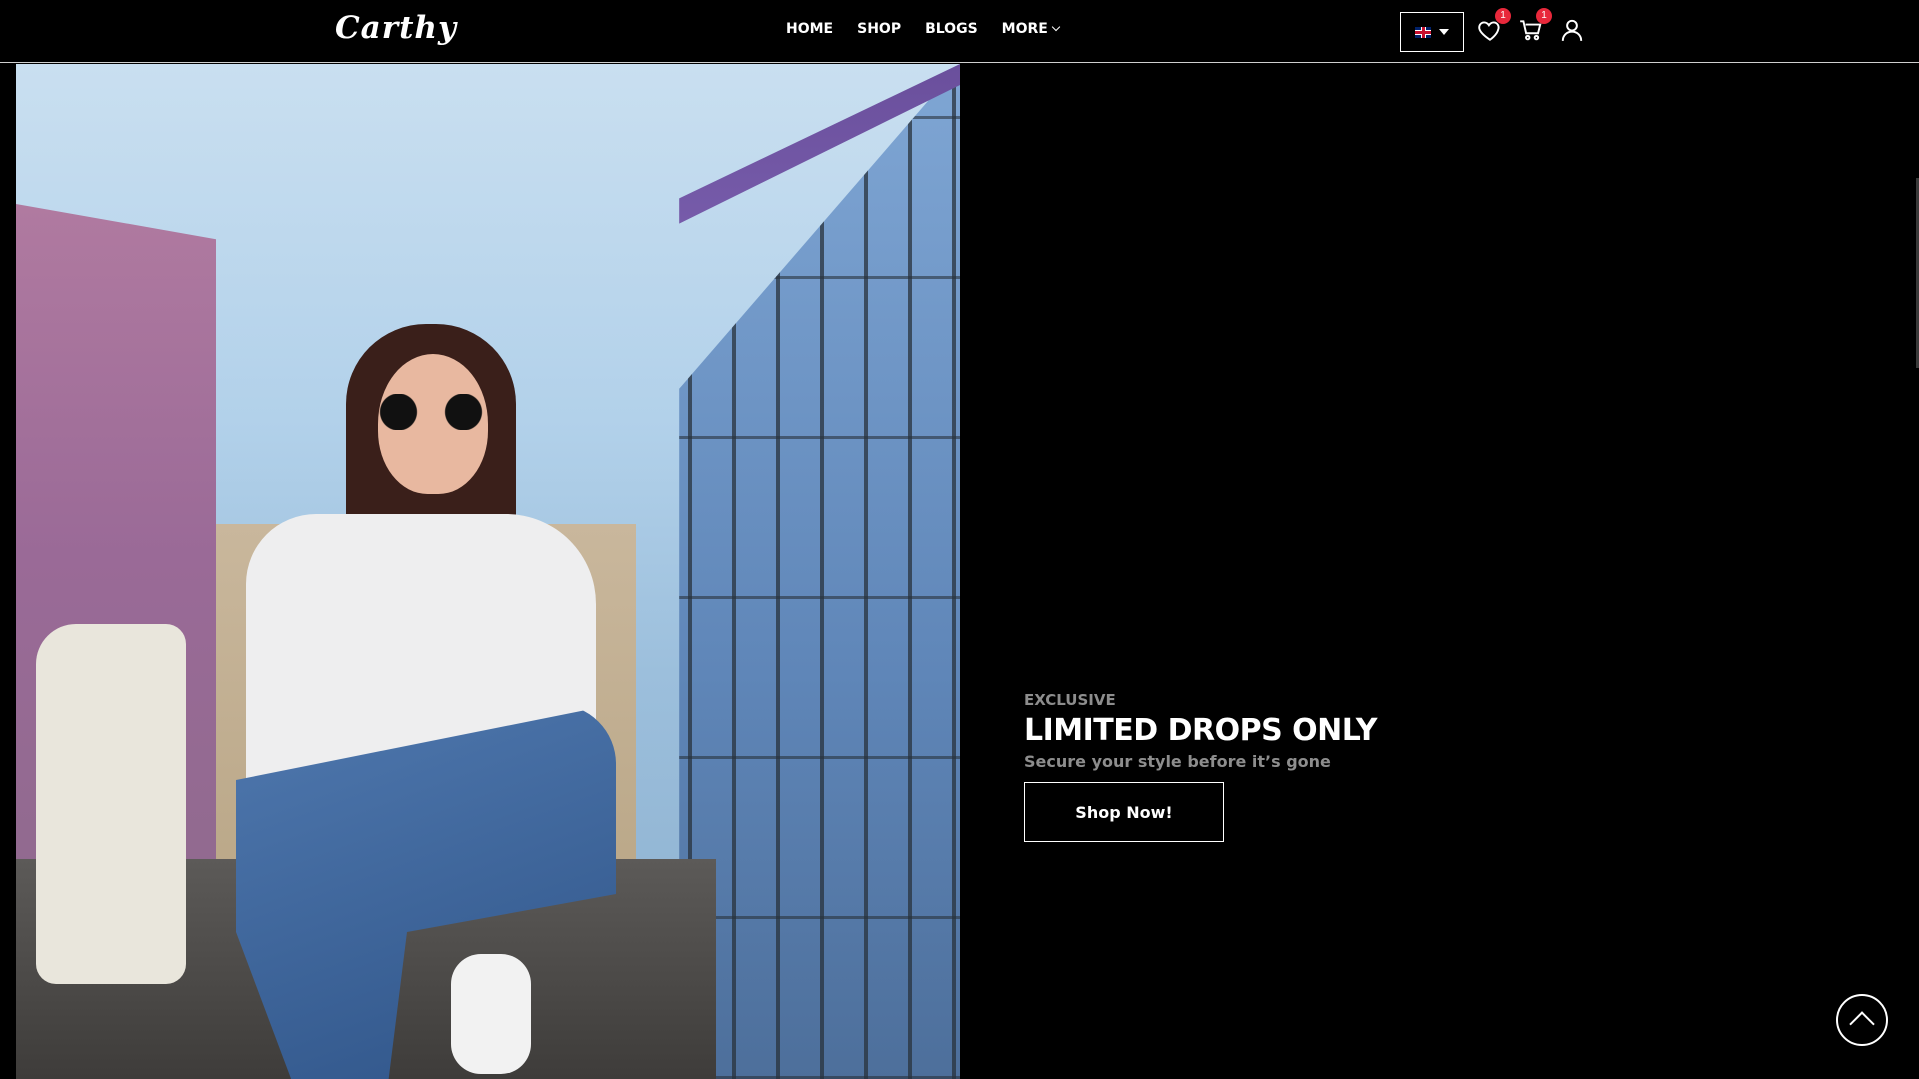  What do you see at coordinates (1535, 27) in the screenshot?
I see `cart-button: 1` at bounding box center [1535, 27].